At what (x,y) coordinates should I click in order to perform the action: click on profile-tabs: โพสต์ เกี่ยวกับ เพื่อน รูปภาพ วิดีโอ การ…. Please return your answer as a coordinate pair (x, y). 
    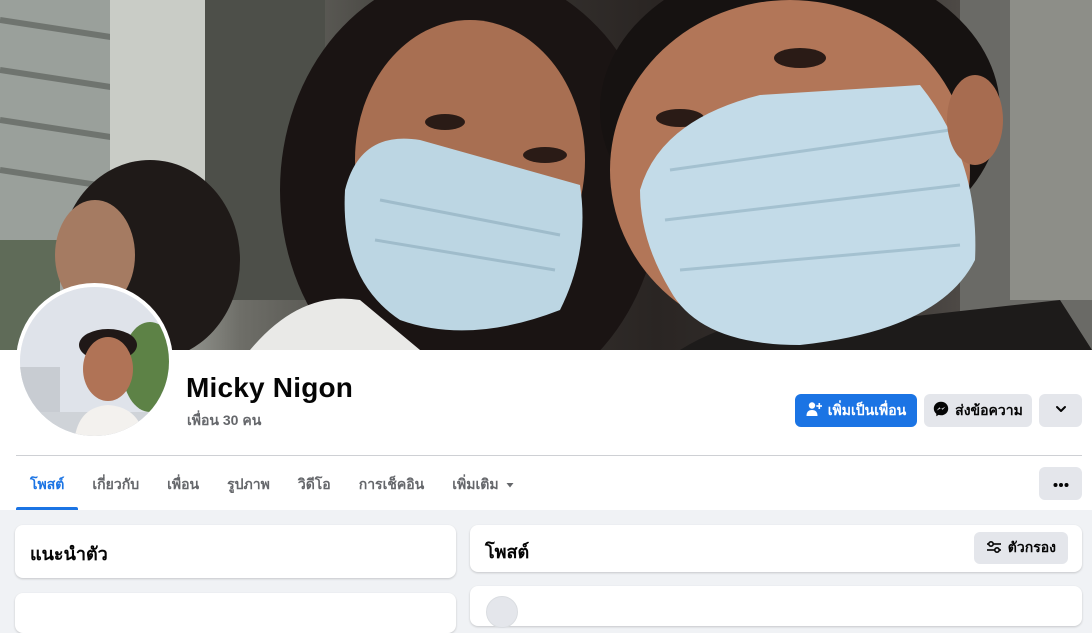
    Looking at the image, I should click on (272, 484).